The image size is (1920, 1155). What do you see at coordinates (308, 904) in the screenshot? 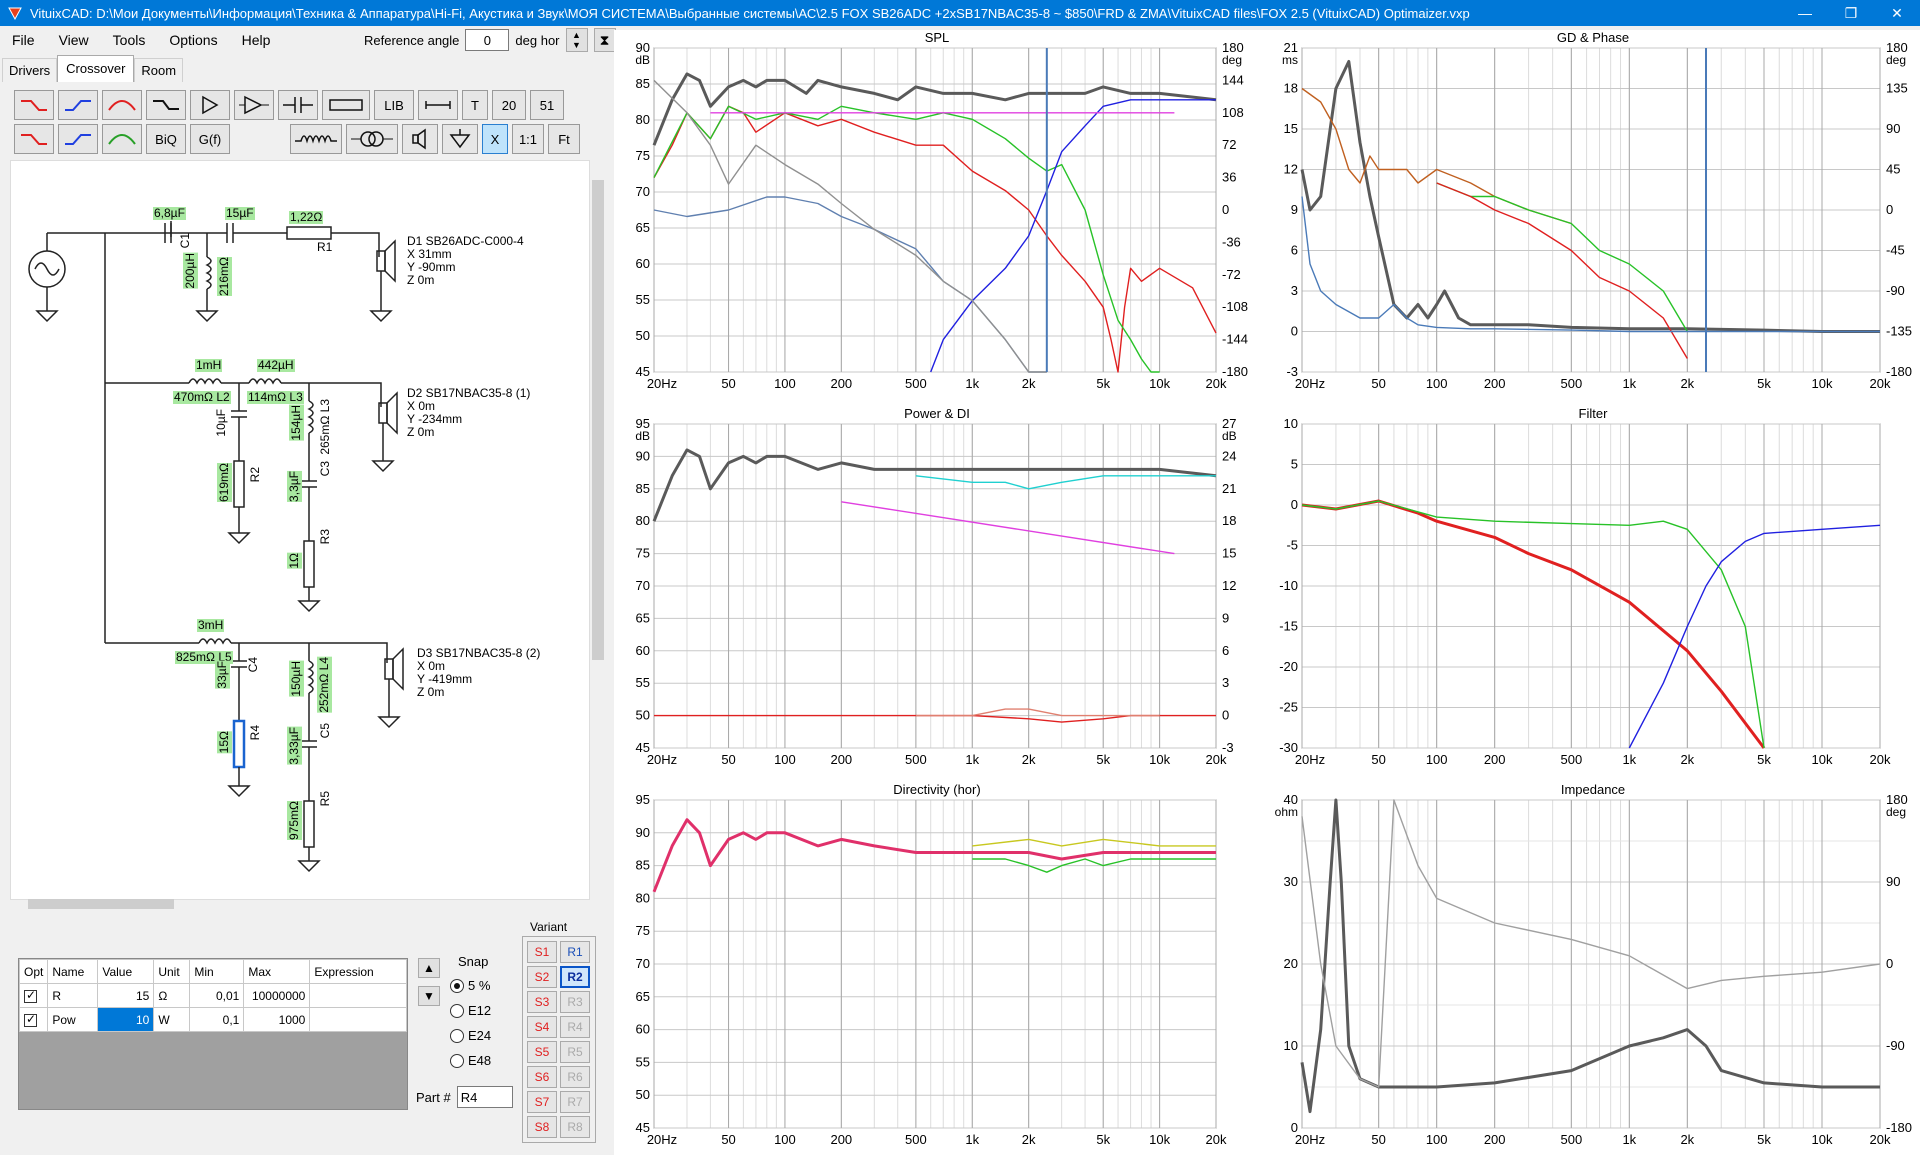
I see `schematic-hscroll` at bounding box center [308, 904].